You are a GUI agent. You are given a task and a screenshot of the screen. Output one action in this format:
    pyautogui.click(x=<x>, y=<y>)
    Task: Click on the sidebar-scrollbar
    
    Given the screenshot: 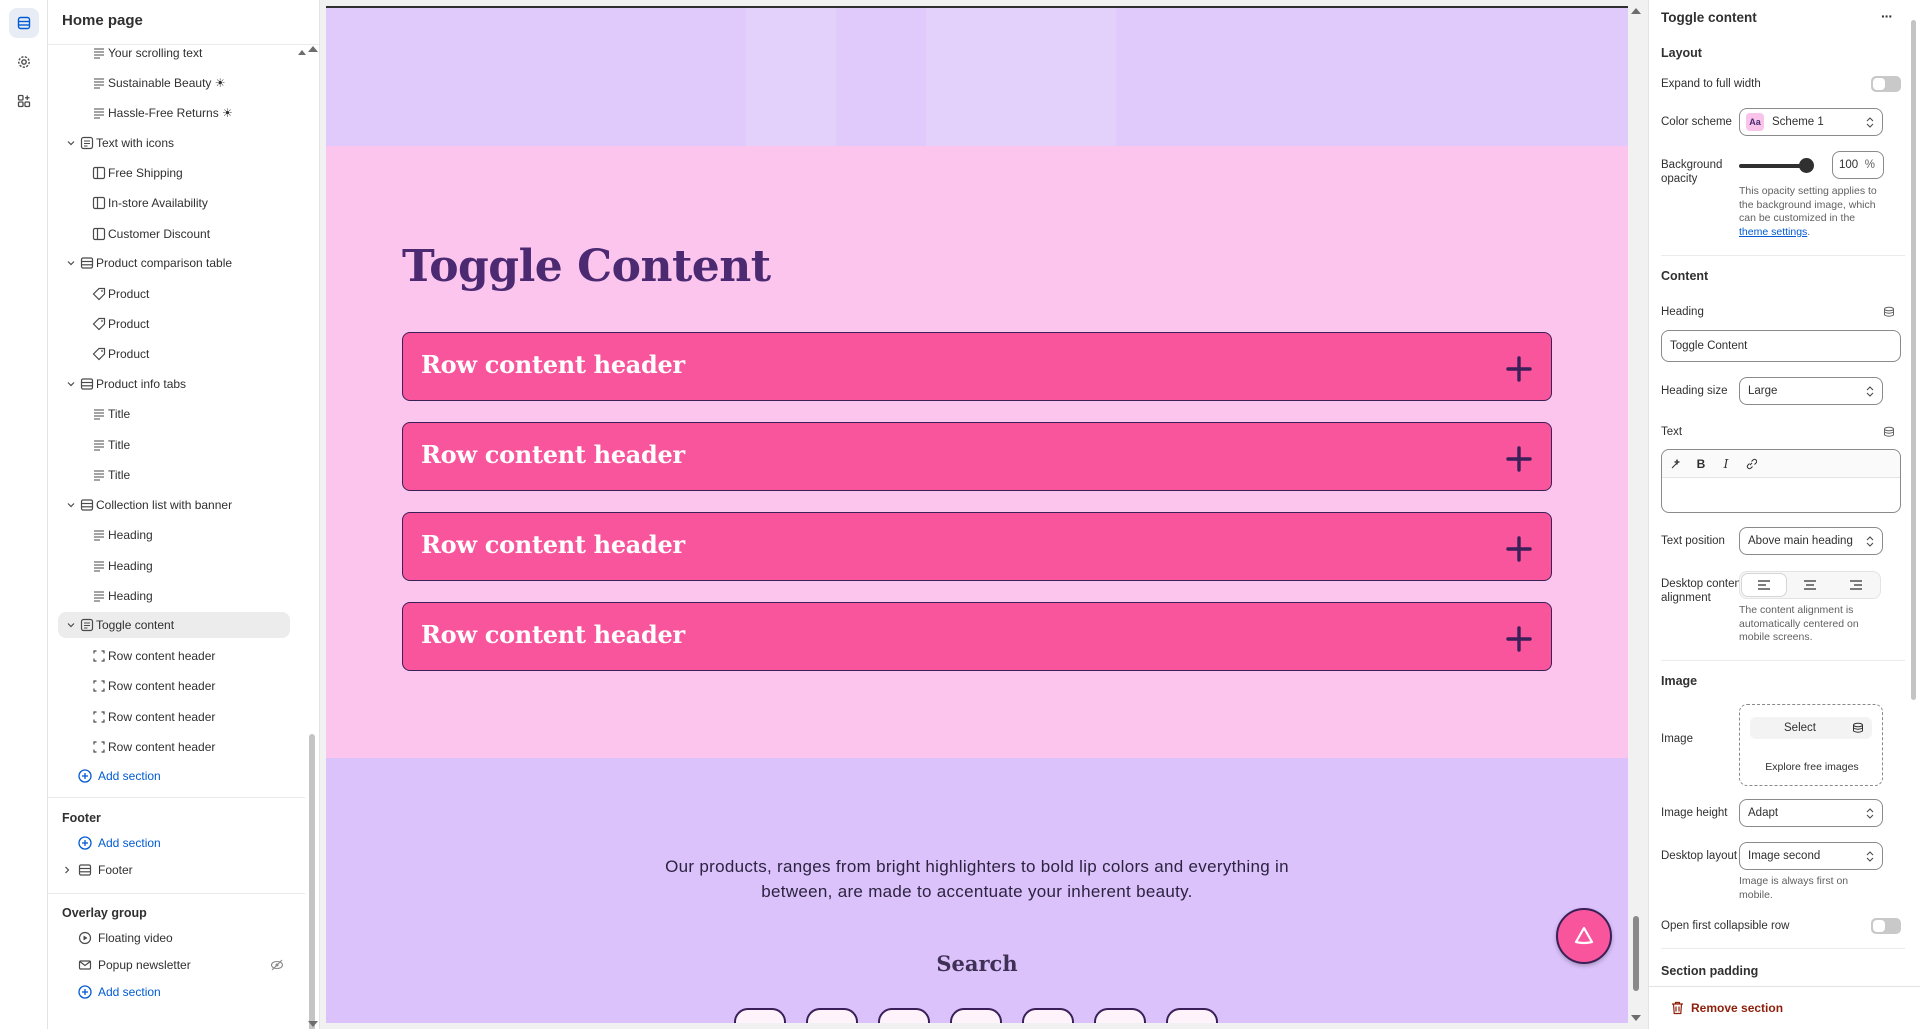 What is the action you would take?
    pyautogui.click(x=312, y=536)
    